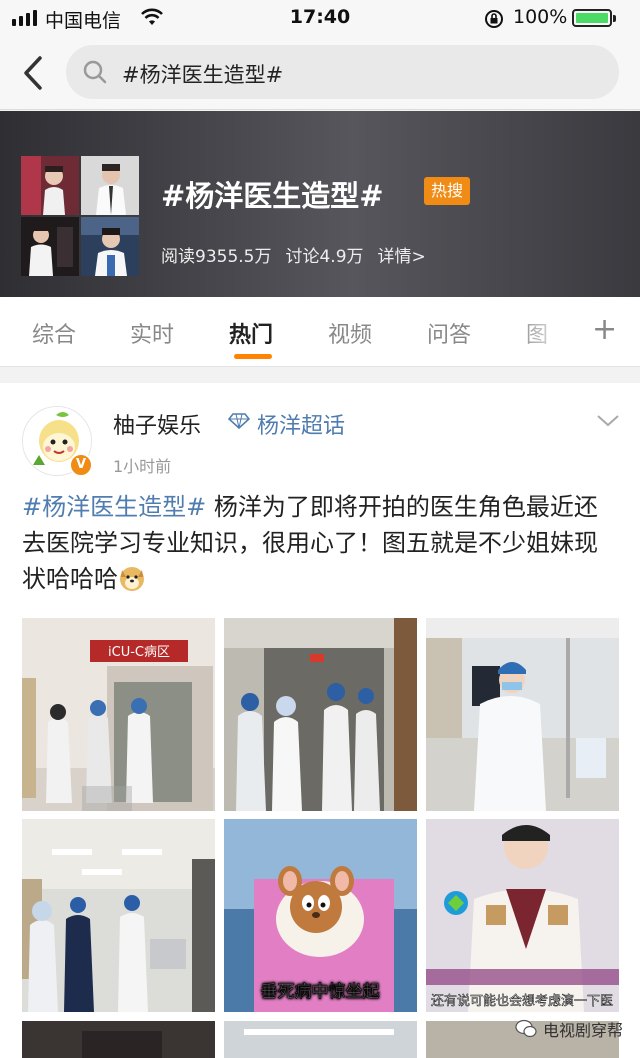  Describe the element at coordinates (522, 1001) in the screenshot. I see `image-caption-6: 还有说可能也会想考虑演一下医` at that location.